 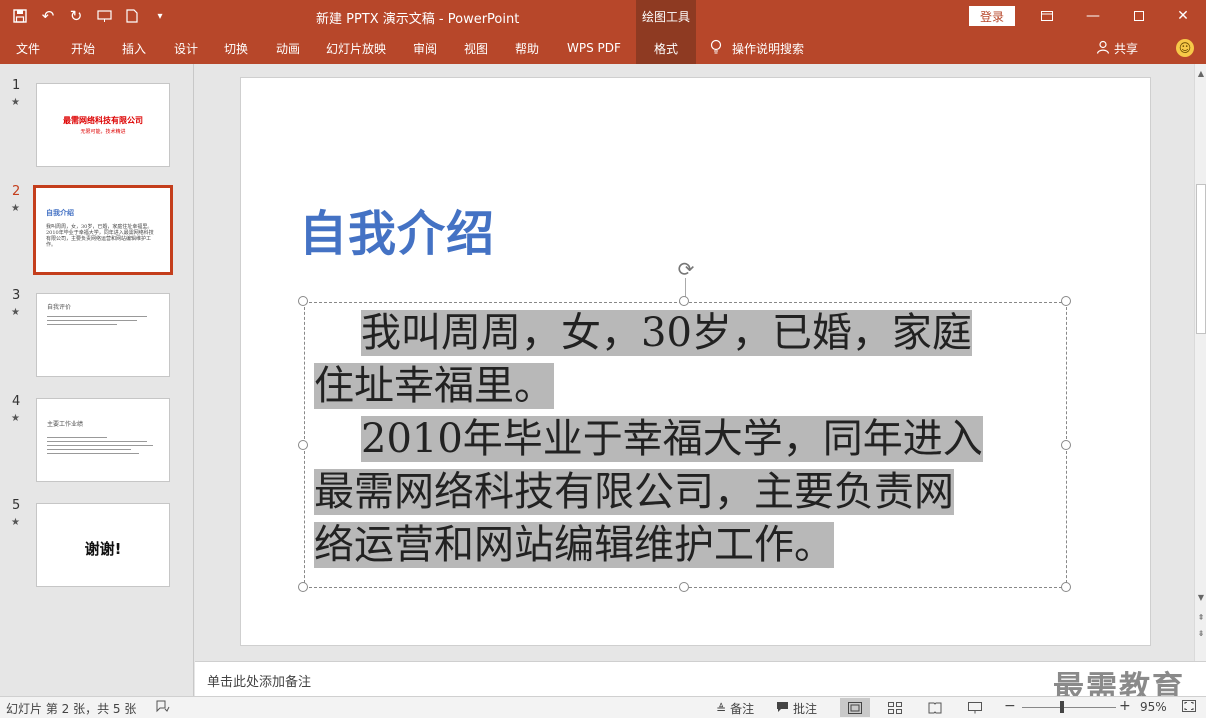 I want to click on text-line: 络运营和网站编辑维护工作。, so click(x=574, y=545).